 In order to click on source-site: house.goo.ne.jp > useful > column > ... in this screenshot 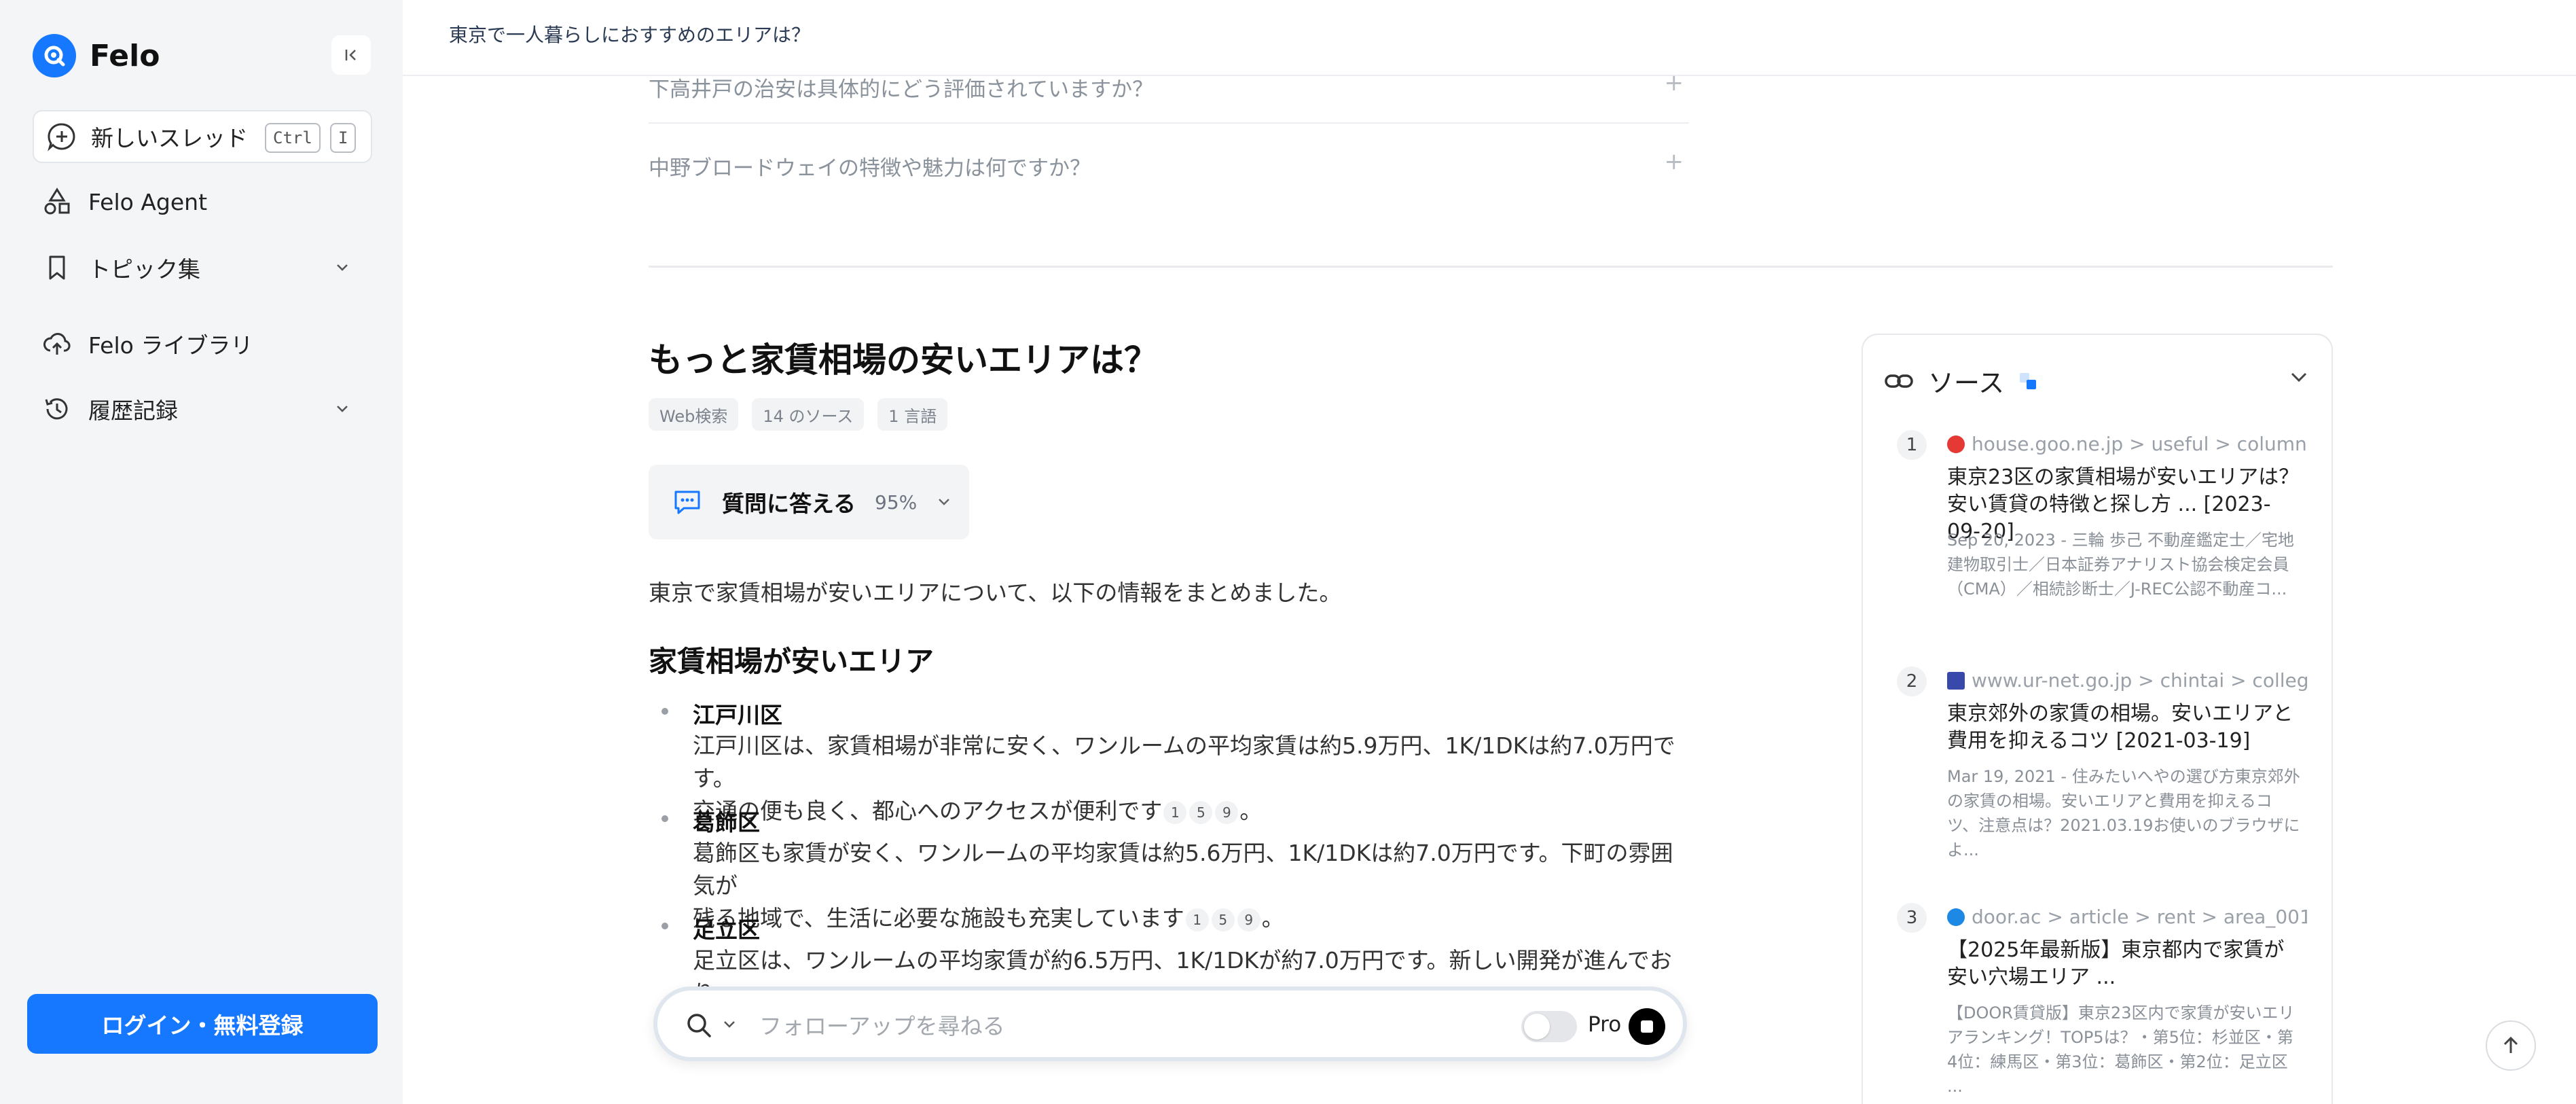, I will do `click(2127, 444)`.